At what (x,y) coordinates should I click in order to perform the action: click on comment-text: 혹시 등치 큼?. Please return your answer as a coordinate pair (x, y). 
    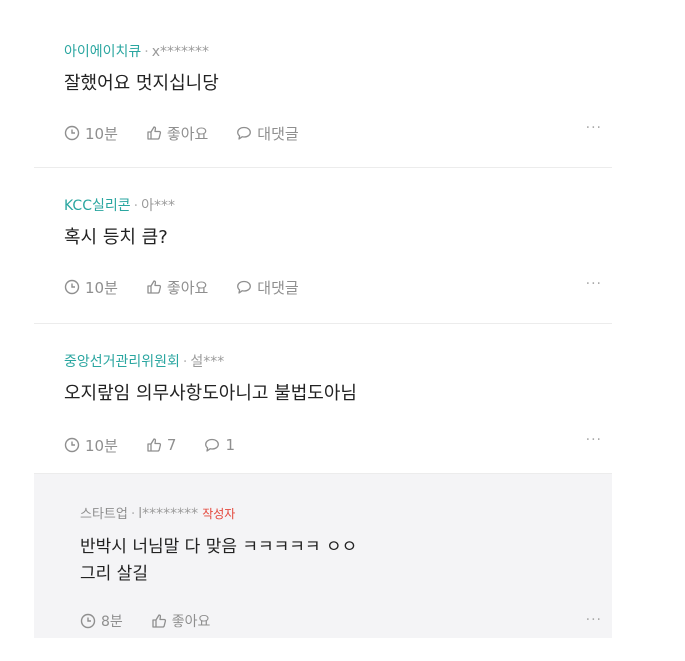
    Looking at the image, I should click on (116, 237).